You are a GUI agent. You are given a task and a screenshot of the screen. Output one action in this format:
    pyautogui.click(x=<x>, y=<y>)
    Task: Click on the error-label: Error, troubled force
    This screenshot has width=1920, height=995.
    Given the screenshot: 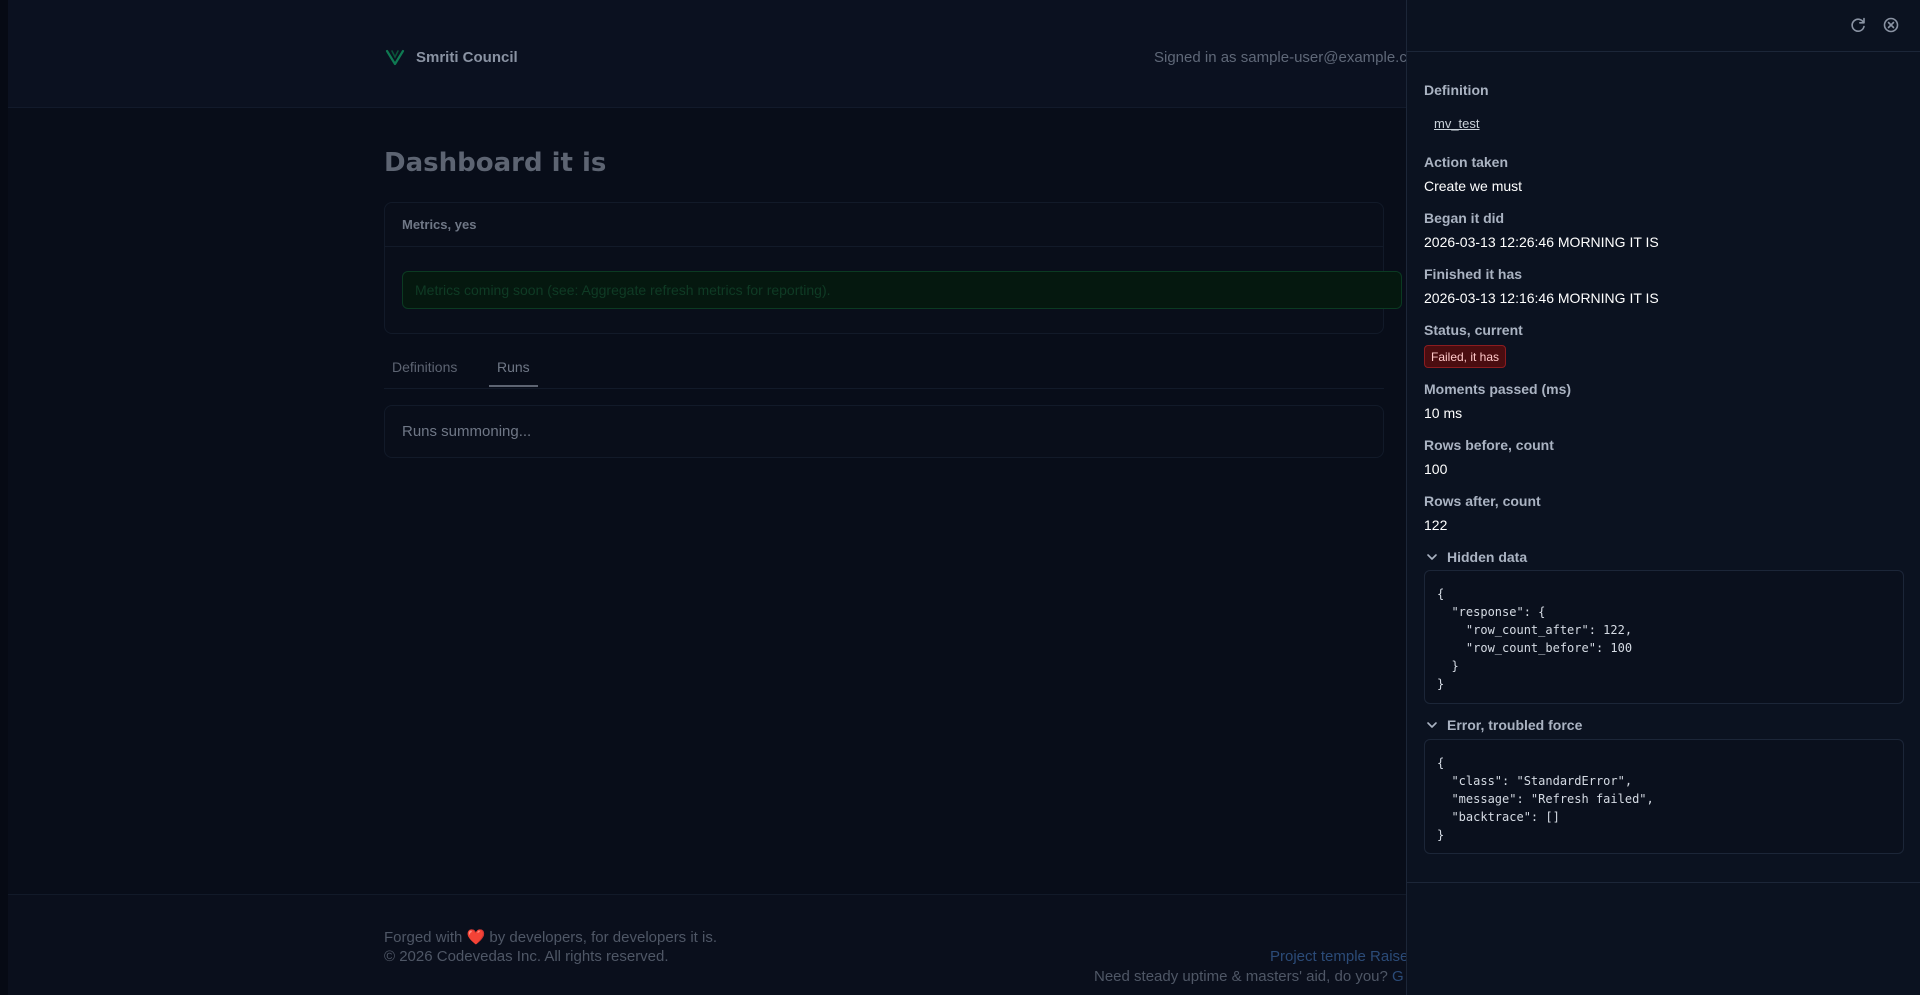 What is the action you would take?
    pyautogui.click(x=1515, y=725)
    